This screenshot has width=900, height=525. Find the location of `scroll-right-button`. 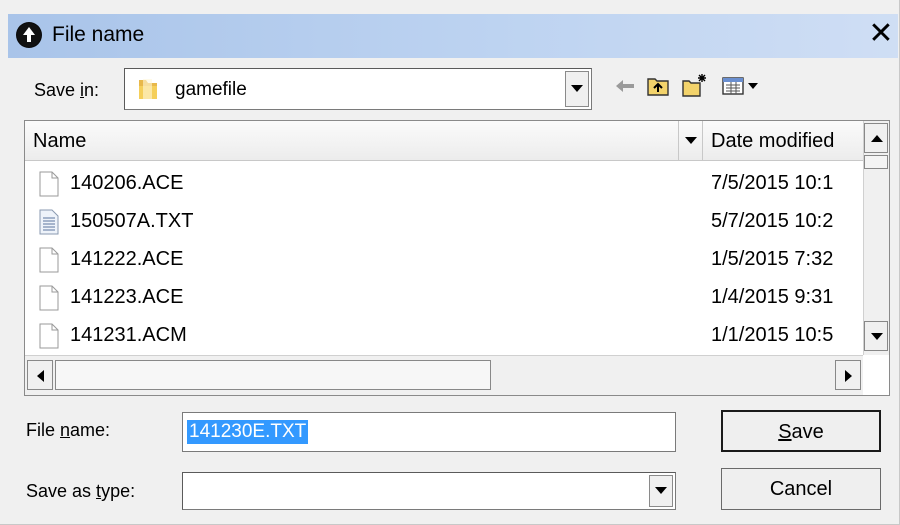

scroll-right-button is located at coordinates (848, 375).